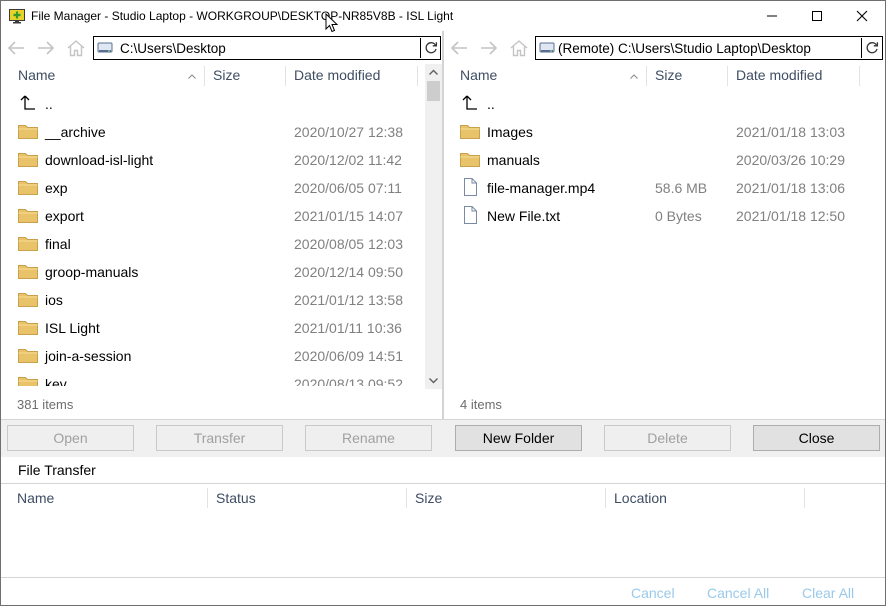 The height and width of the screenshot is (606, 886). What do you see at coordinates (653, 593) in the screenshot?
I see `cancel-link: Cancel` at bounding box center [653, 593].